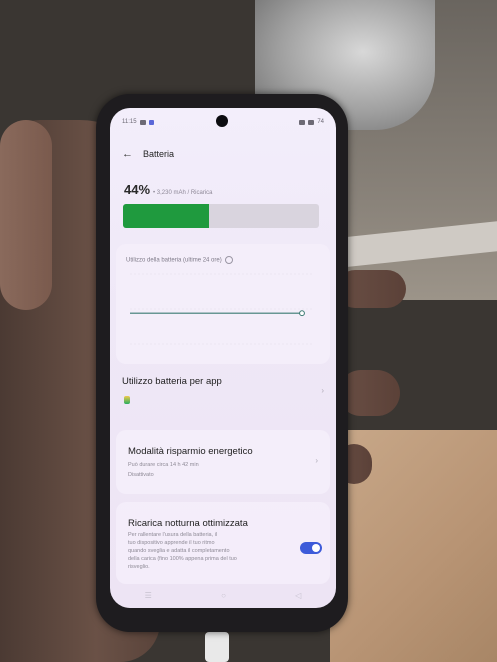  I want to click on night-charge-title: Ricarica notturna ottimizzata, so click(188, 523).